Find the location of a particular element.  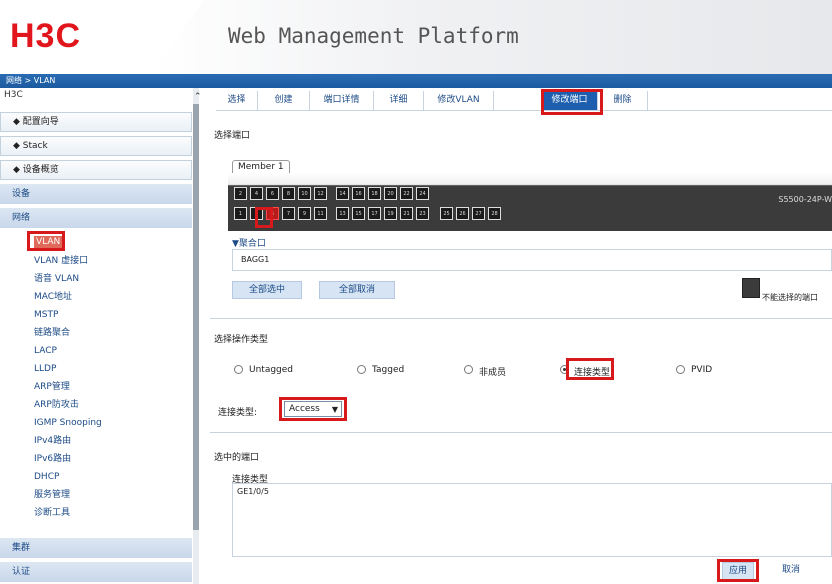

switch-port-25: 25 is located at coordinates (446, 213).